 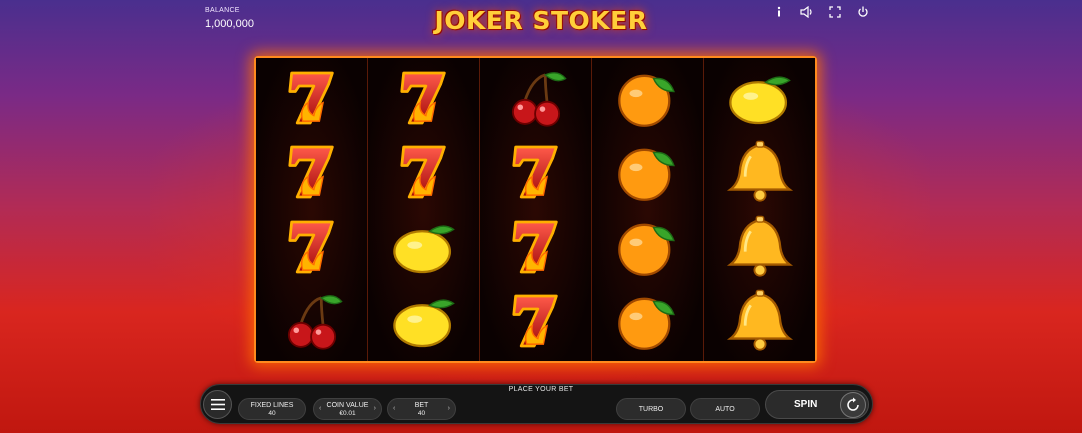 I want to click on spin-label: SPIN, so click(x=806, y=404).